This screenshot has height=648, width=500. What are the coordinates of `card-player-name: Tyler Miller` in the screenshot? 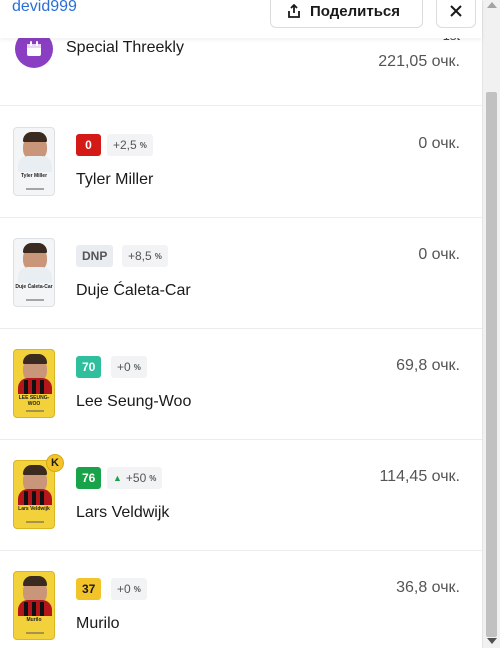 It's located at (34, 176).